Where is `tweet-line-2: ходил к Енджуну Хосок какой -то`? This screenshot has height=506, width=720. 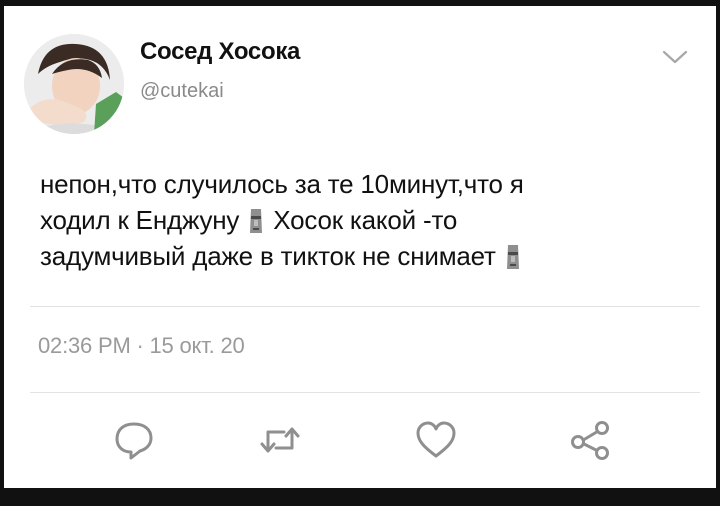
tweet-line-2: ходил к Енджуну Хосок какой -то is located at coordinates (360, 220).